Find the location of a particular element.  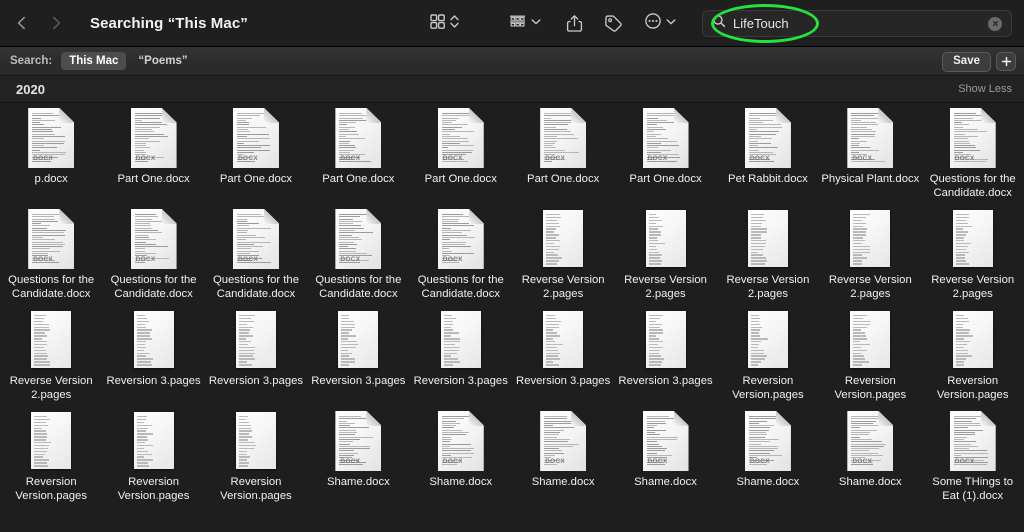

grid-view-icon is located at coordinates (437, 24).